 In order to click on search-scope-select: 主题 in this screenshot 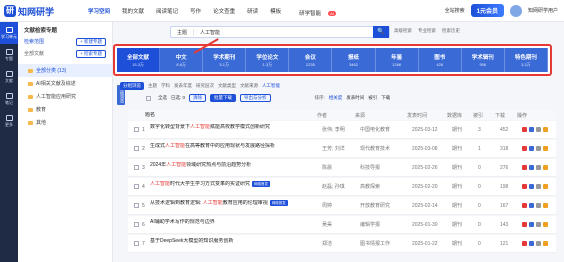, I will do `click(183, 32)`.